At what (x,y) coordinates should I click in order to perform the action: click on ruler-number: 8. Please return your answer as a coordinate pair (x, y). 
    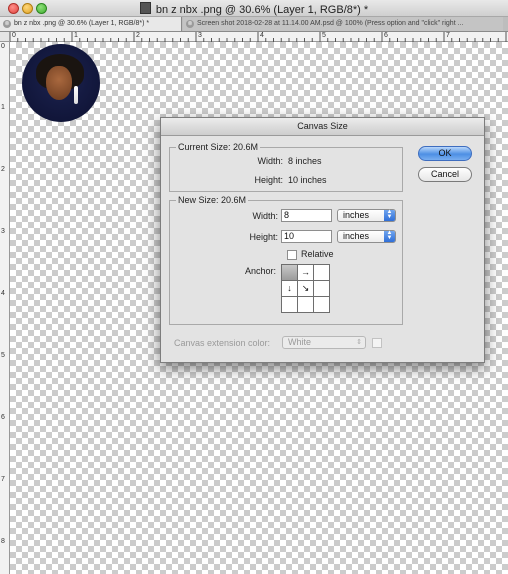
    Looking at the image, I should click on (3, 541).